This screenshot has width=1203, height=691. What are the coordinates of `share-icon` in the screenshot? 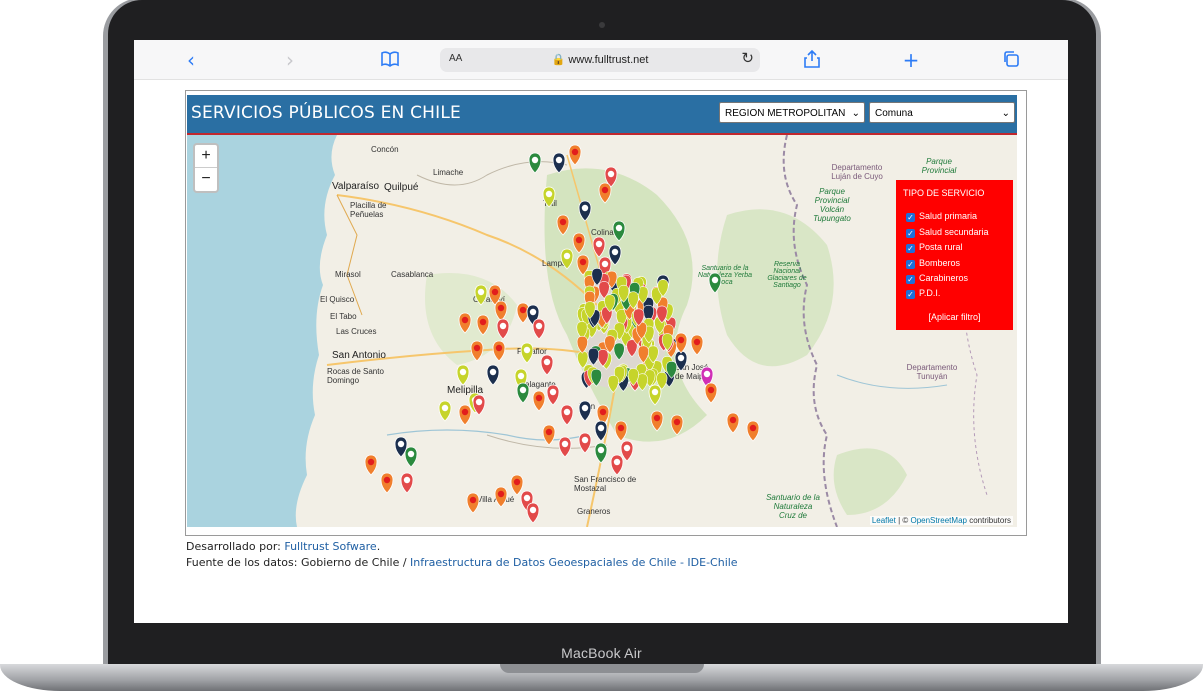 It's located at (812, 60).